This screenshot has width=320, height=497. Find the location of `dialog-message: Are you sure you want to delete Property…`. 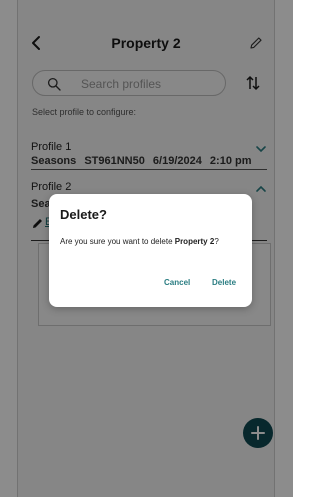

dialog-message: Are you sure you want to delete Property… is located at coordinates (155, 241).